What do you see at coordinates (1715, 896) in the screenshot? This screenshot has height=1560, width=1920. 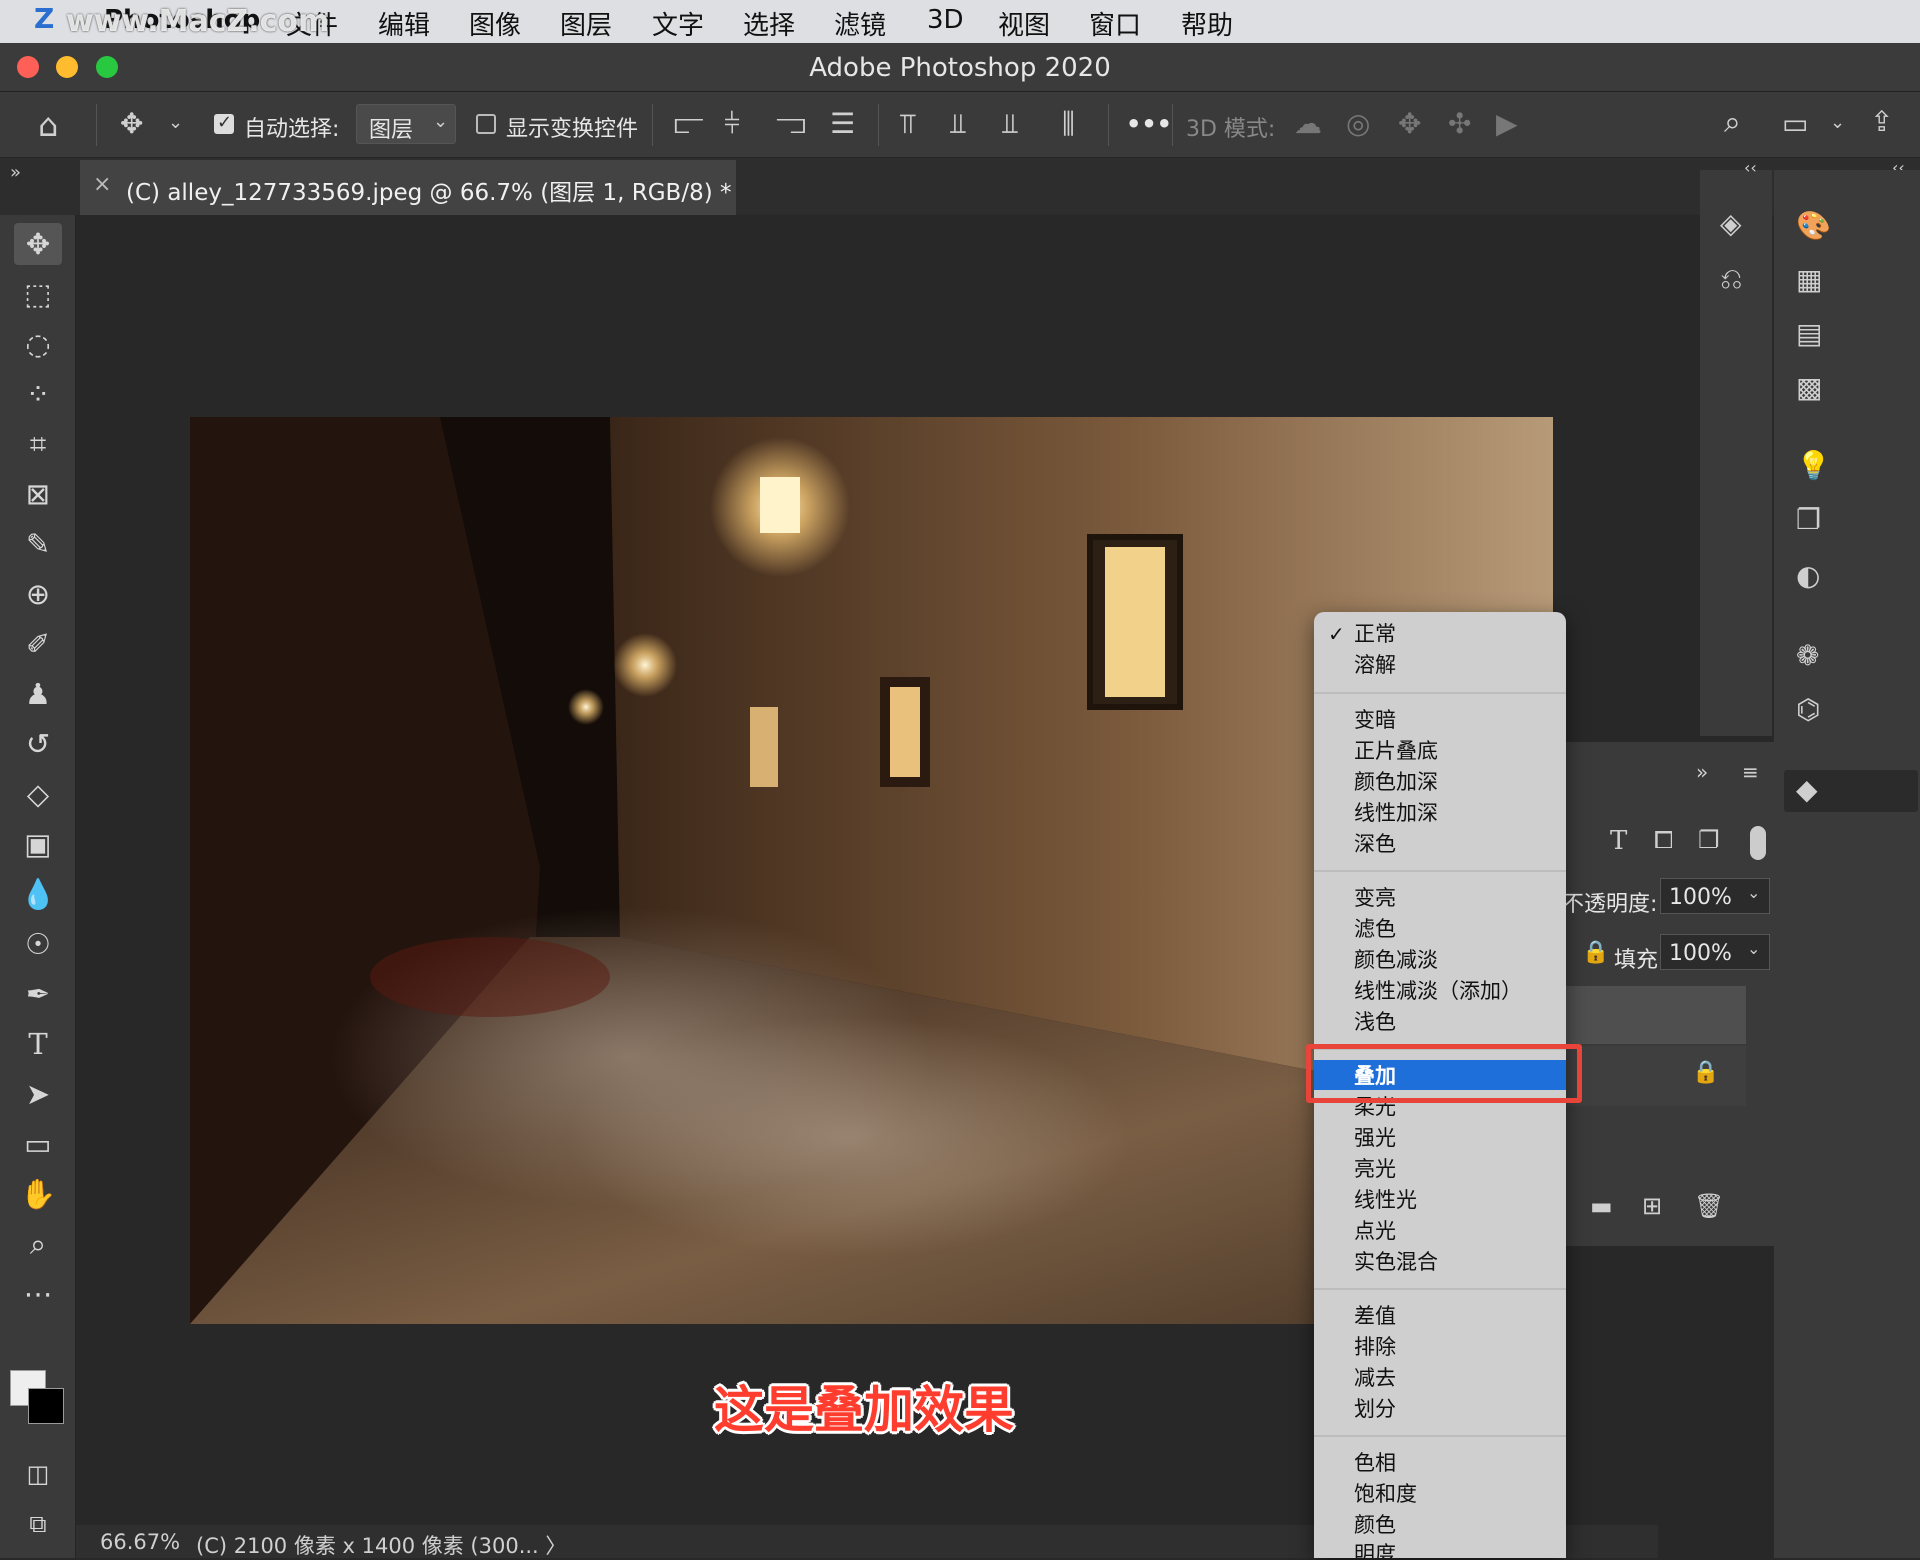 I see `opacity-input: 100% ⌄` at bounding box center [1715, 896].